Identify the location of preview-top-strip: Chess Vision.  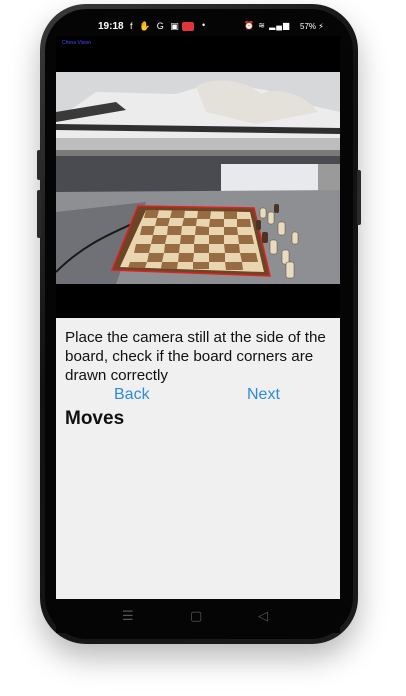
(198, 54).